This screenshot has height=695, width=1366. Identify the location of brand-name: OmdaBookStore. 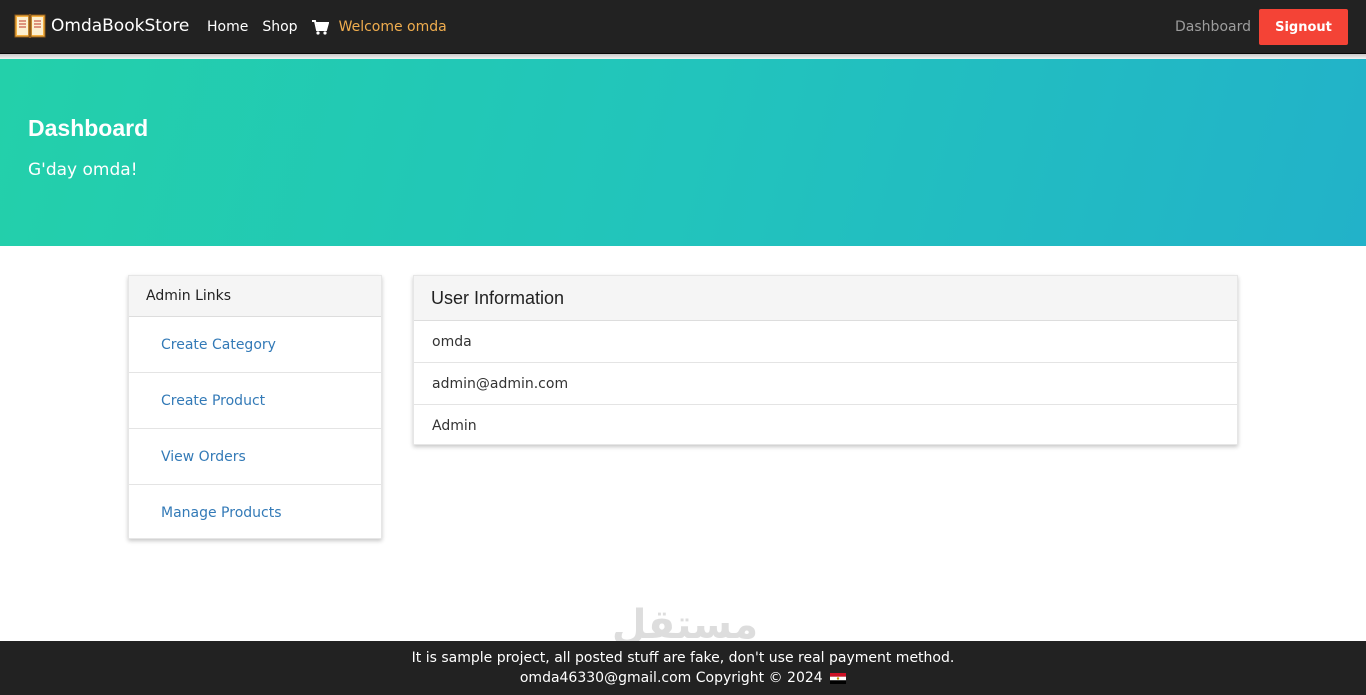
(120, 26).